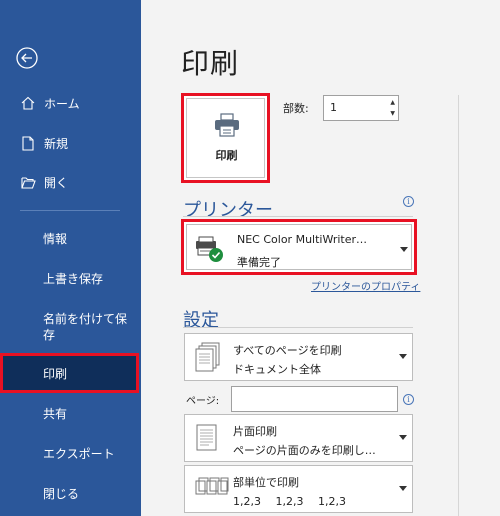 This screenshot has width=500, height=516. Describe the element at coordinates (70, 210) in the screenshot. I see `sidebar-divider` at that location.